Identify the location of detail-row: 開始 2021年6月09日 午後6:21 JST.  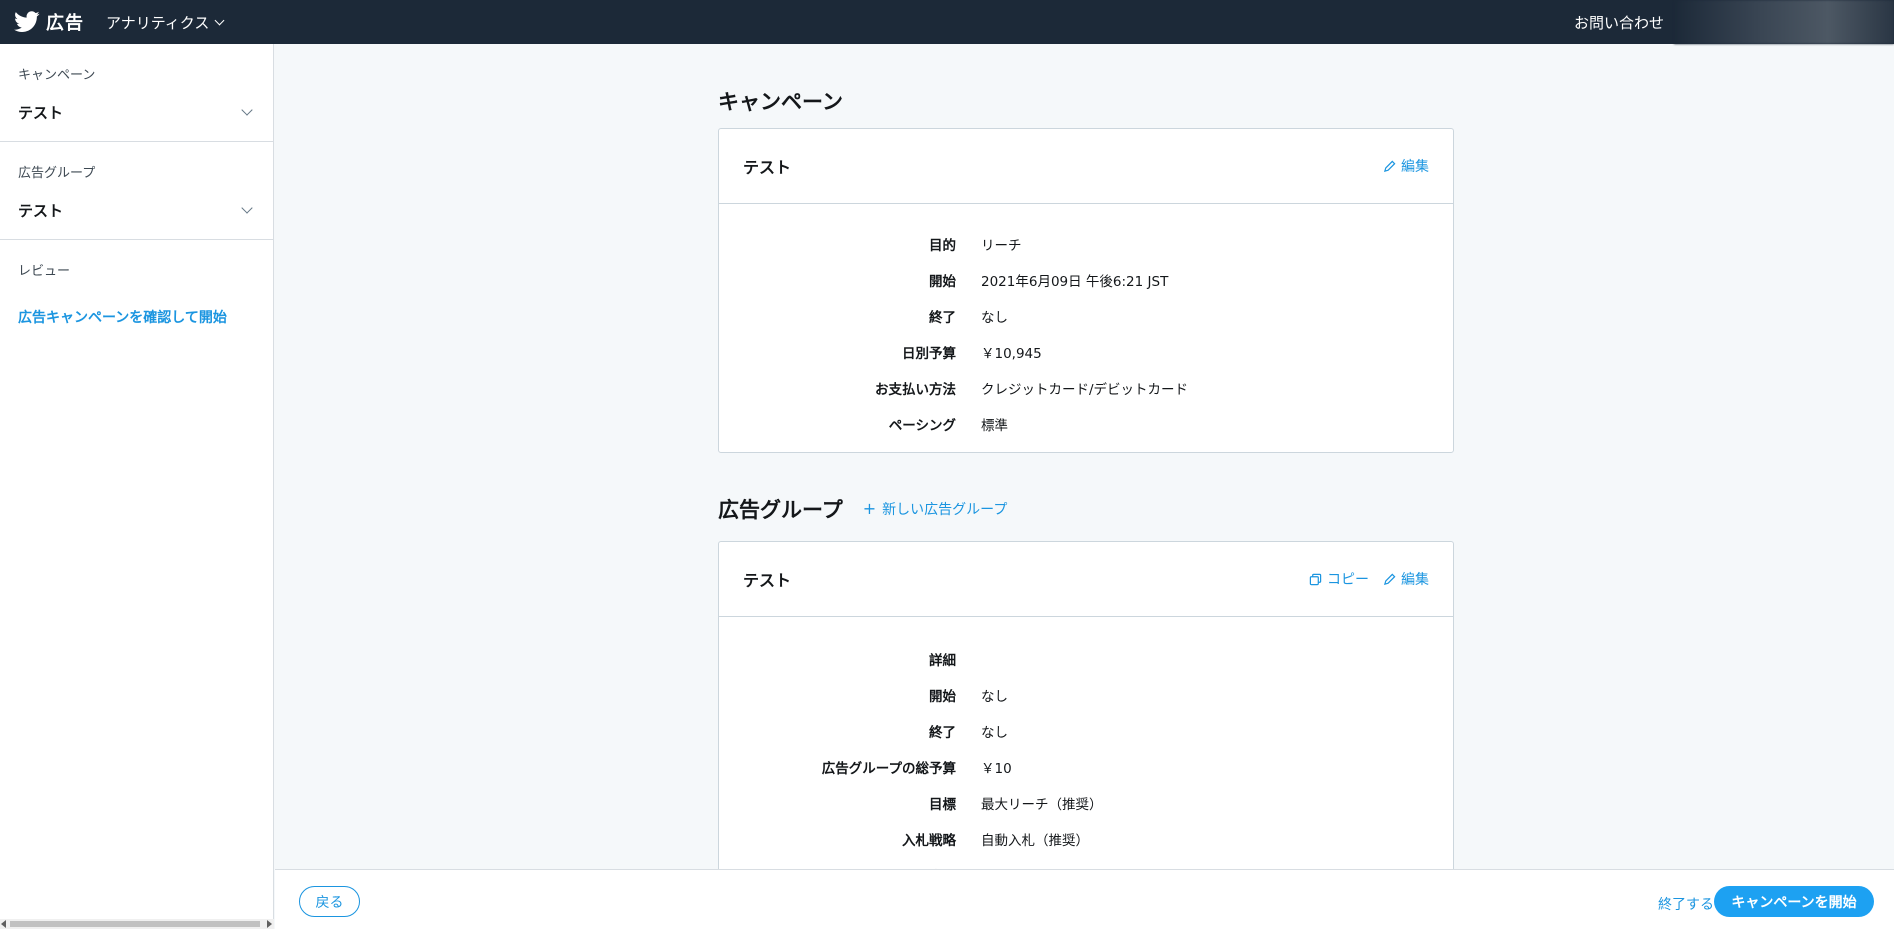
(1086, 280).